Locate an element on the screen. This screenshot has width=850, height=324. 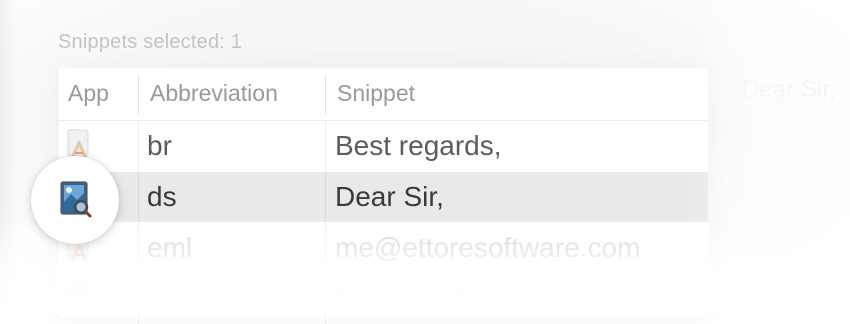
textedit-icon is located at coordinates (79, 298).